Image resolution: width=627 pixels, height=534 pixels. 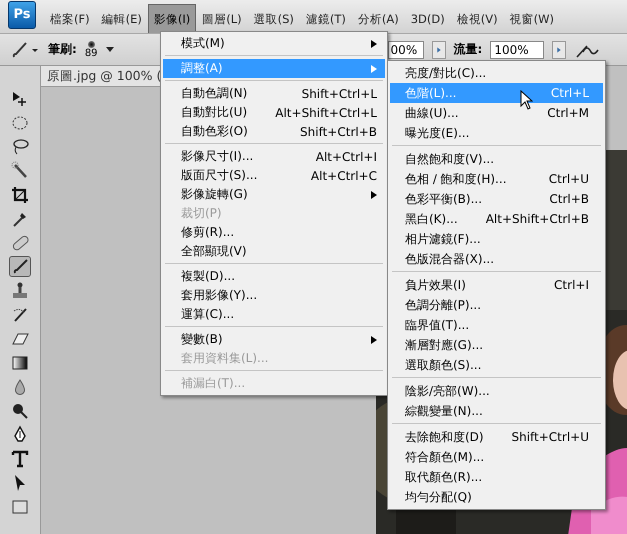 I want to click on menu-bar-item: 影像(I), so click(x=172, y=18).